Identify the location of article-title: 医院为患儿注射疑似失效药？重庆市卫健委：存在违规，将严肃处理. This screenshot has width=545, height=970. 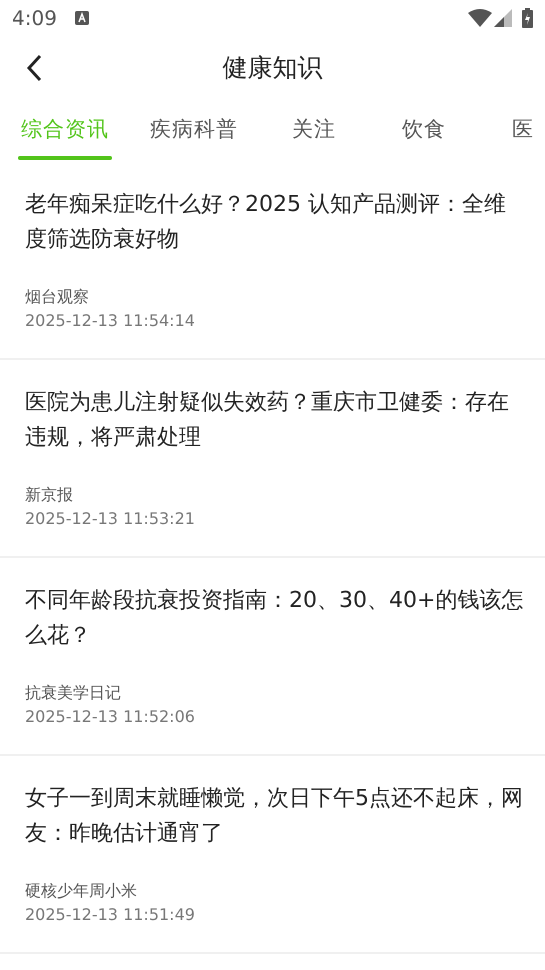
(267, 420).